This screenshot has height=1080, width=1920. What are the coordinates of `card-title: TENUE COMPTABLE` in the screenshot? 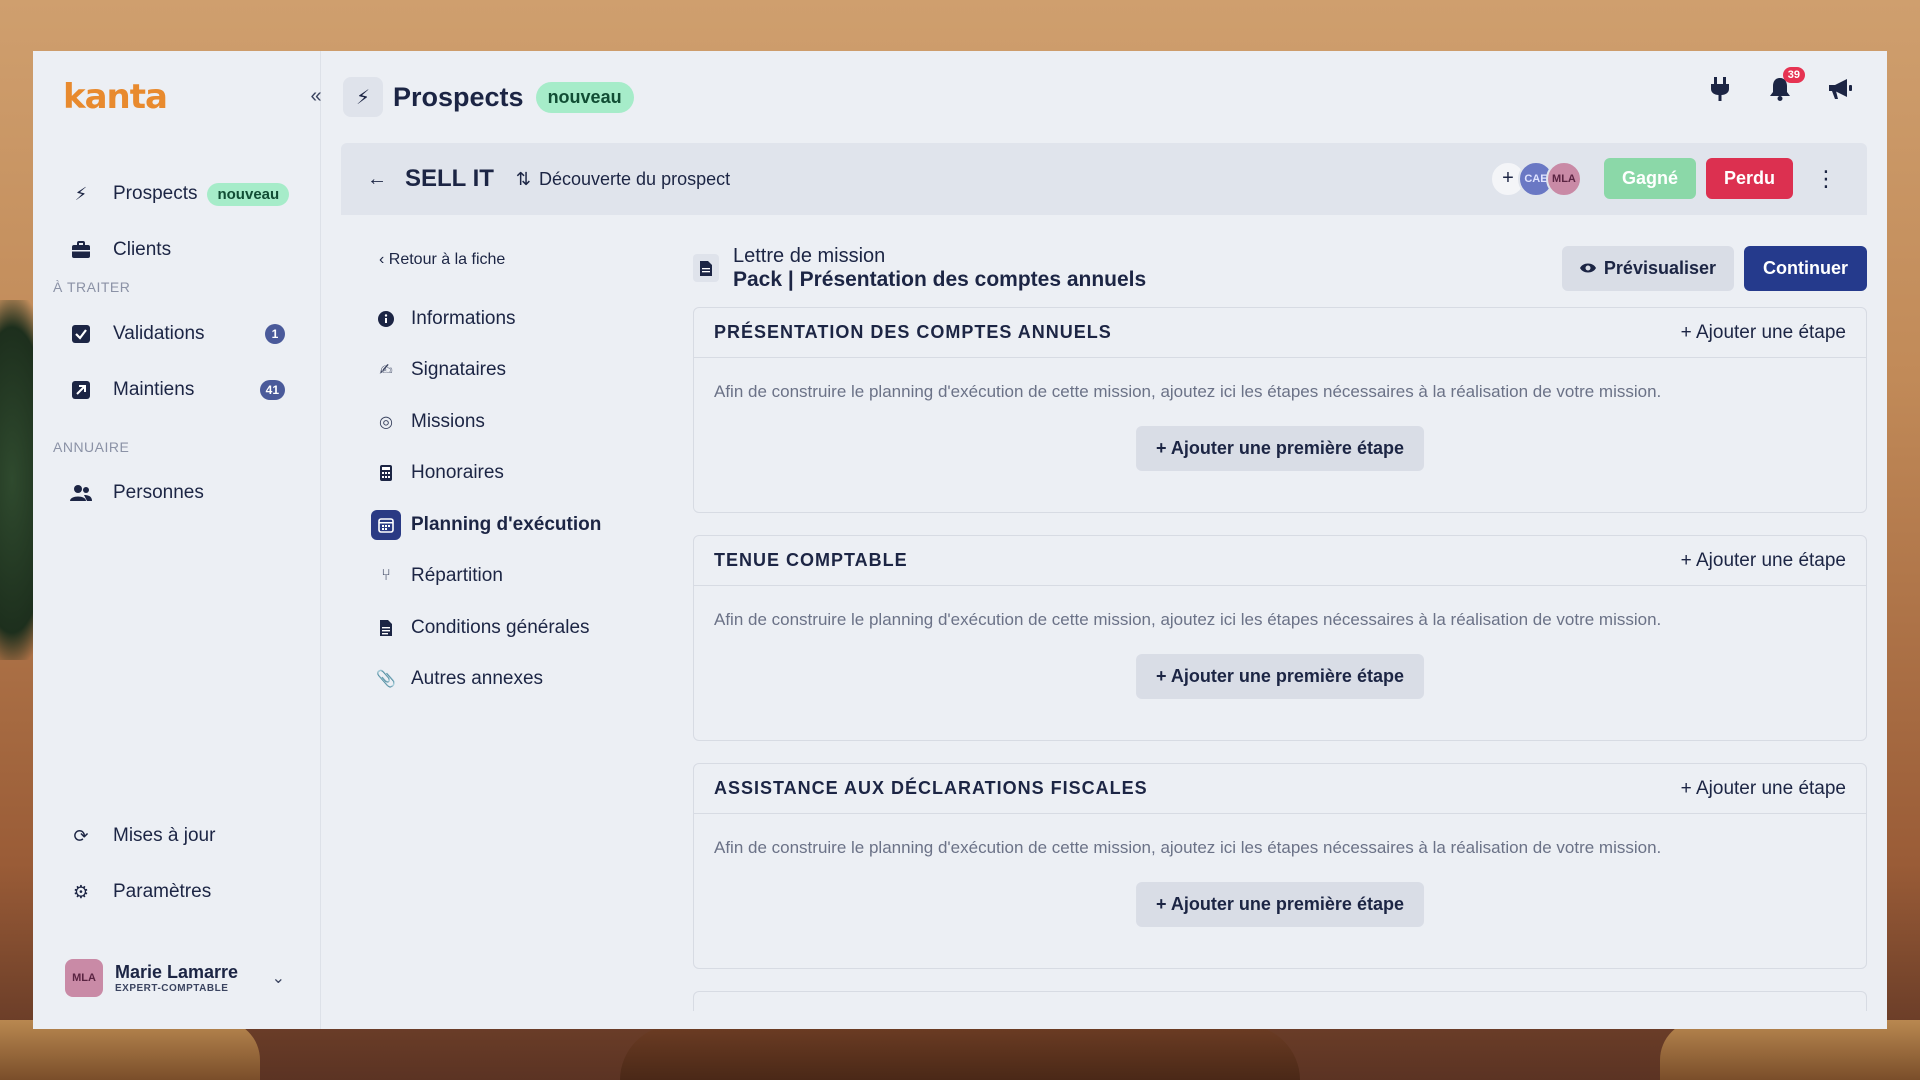 It's located at (811, 560).